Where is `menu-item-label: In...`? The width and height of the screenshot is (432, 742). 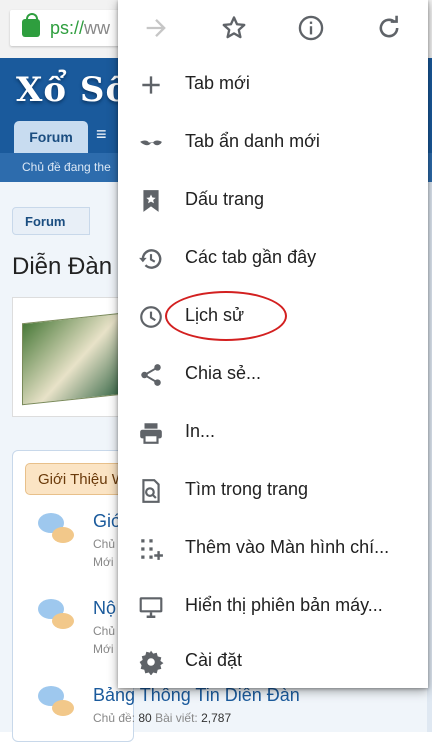
menu-item-label: In... is located at coordinates (200, 431).